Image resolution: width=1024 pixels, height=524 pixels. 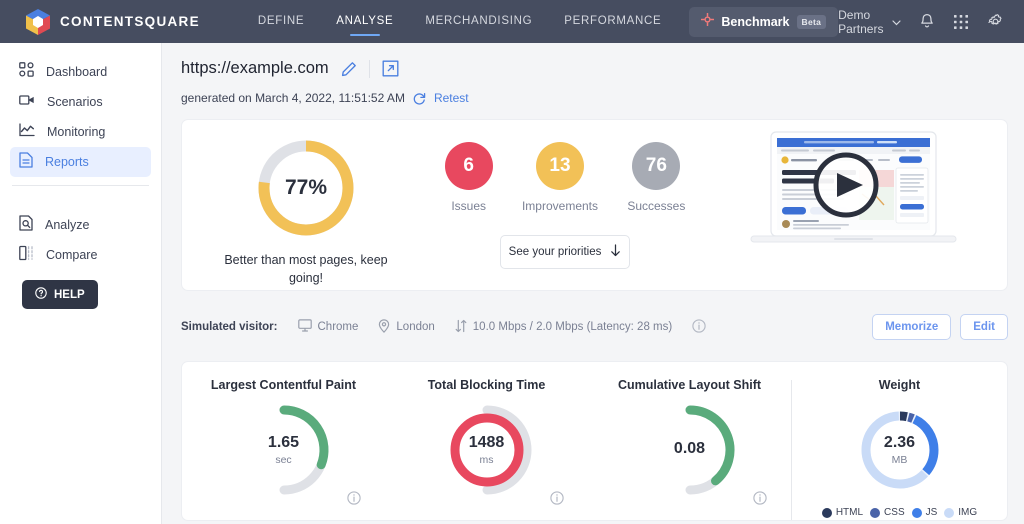 I want to click on gauge-lcp: 1.65 sec, so click(x=284, y=450).